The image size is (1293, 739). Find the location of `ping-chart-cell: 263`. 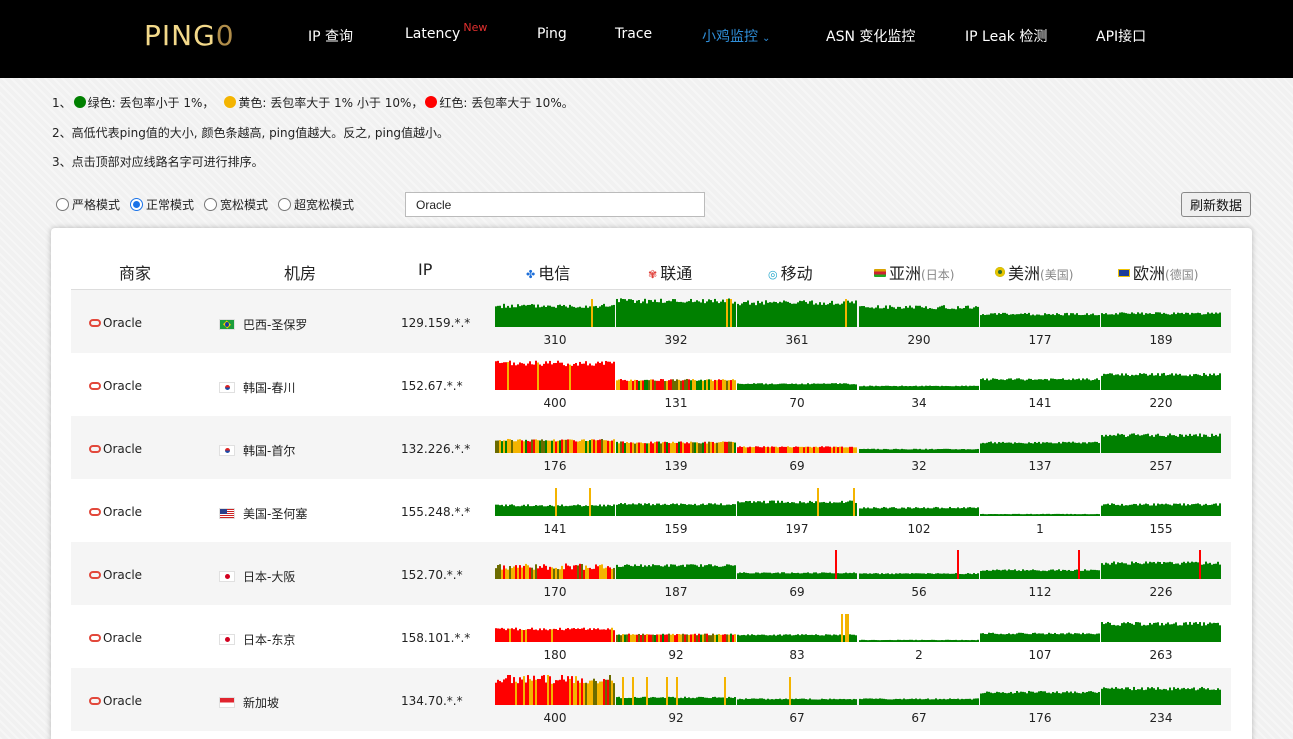

ping-chart-cell: 263 is located at coordinates (1161, 638).